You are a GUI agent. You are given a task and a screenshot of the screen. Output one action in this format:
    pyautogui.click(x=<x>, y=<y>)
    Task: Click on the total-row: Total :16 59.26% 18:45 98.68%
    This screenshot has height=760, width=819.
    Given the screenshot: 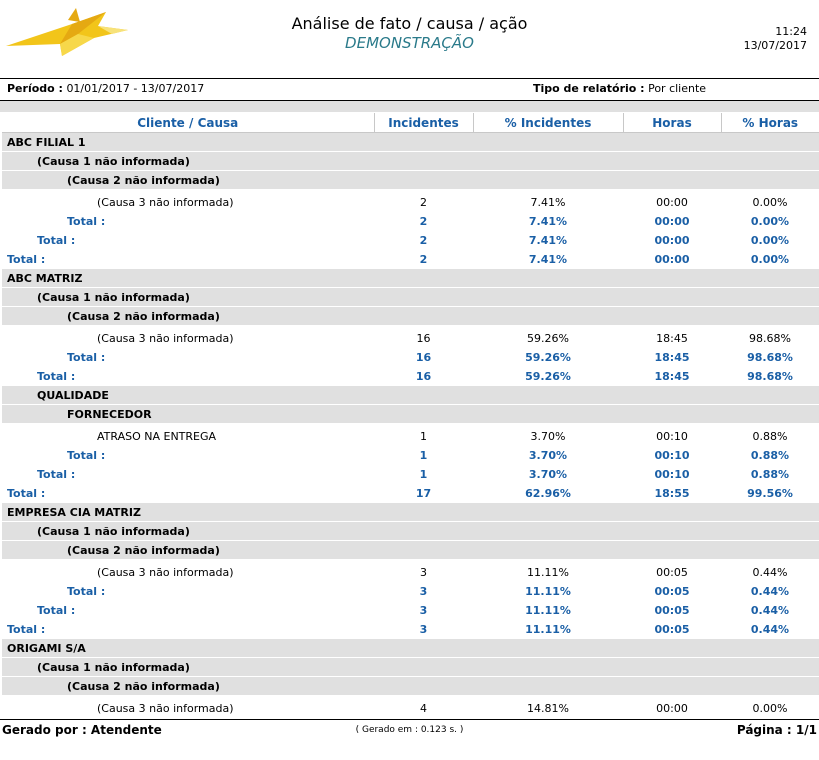 What is the action you would take?
    pyautogui.click(x=410, y=357)
    